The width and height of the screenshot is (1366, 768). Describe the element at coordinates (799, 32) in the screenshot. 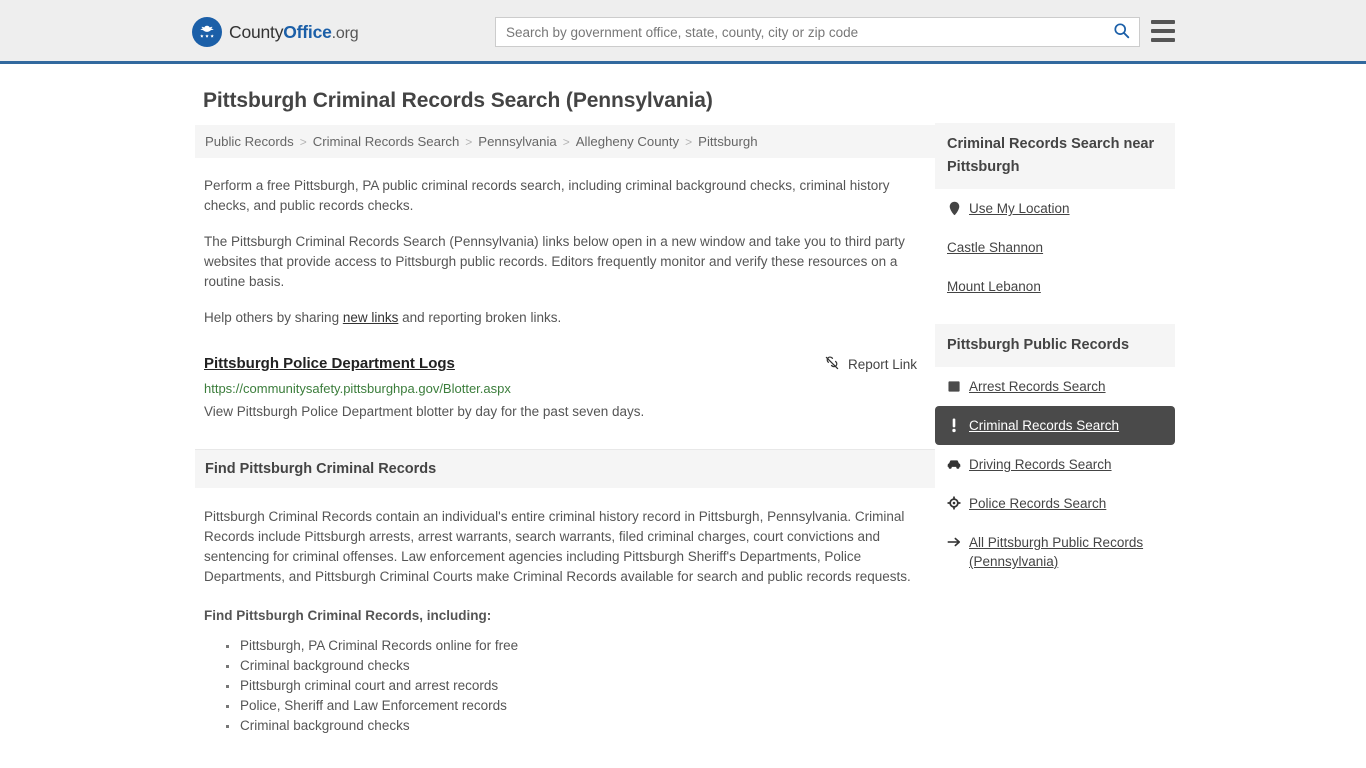

I see `search-input` at that location.